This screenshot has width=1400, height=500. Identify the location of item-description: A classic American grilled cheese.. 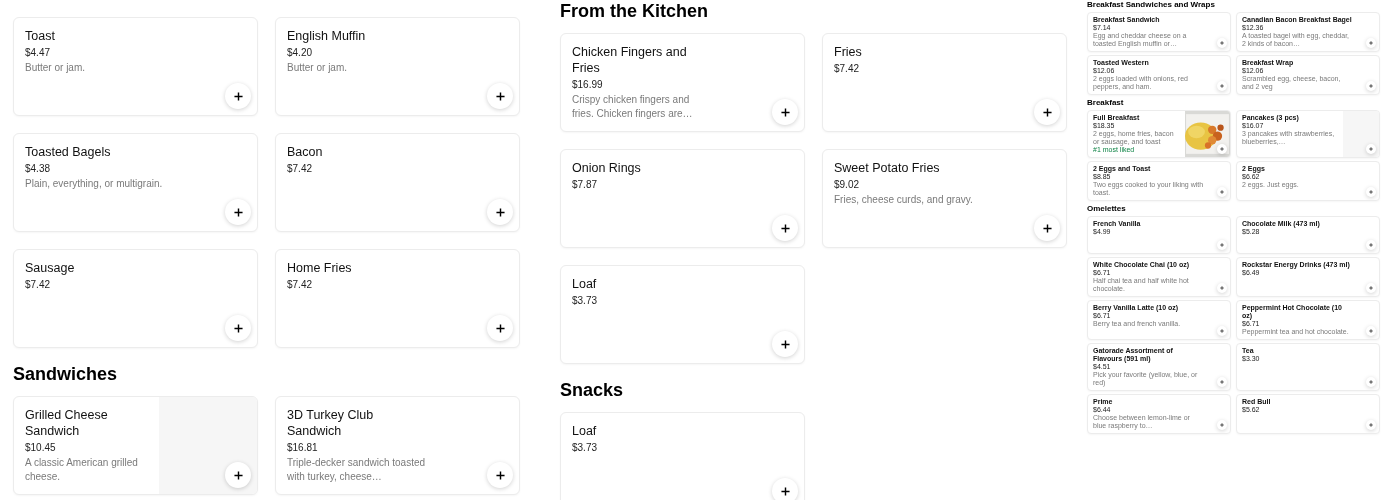
(82, 470).